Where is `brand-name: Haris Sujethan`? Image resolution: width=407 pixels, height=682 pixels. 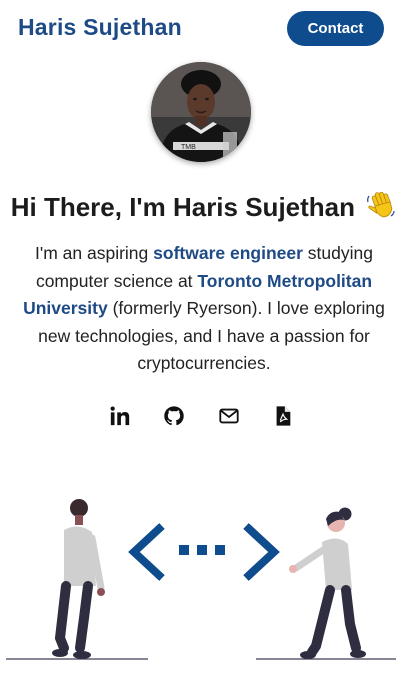
brand-name: Haris Sujethan is located at coordinates (100, 27).